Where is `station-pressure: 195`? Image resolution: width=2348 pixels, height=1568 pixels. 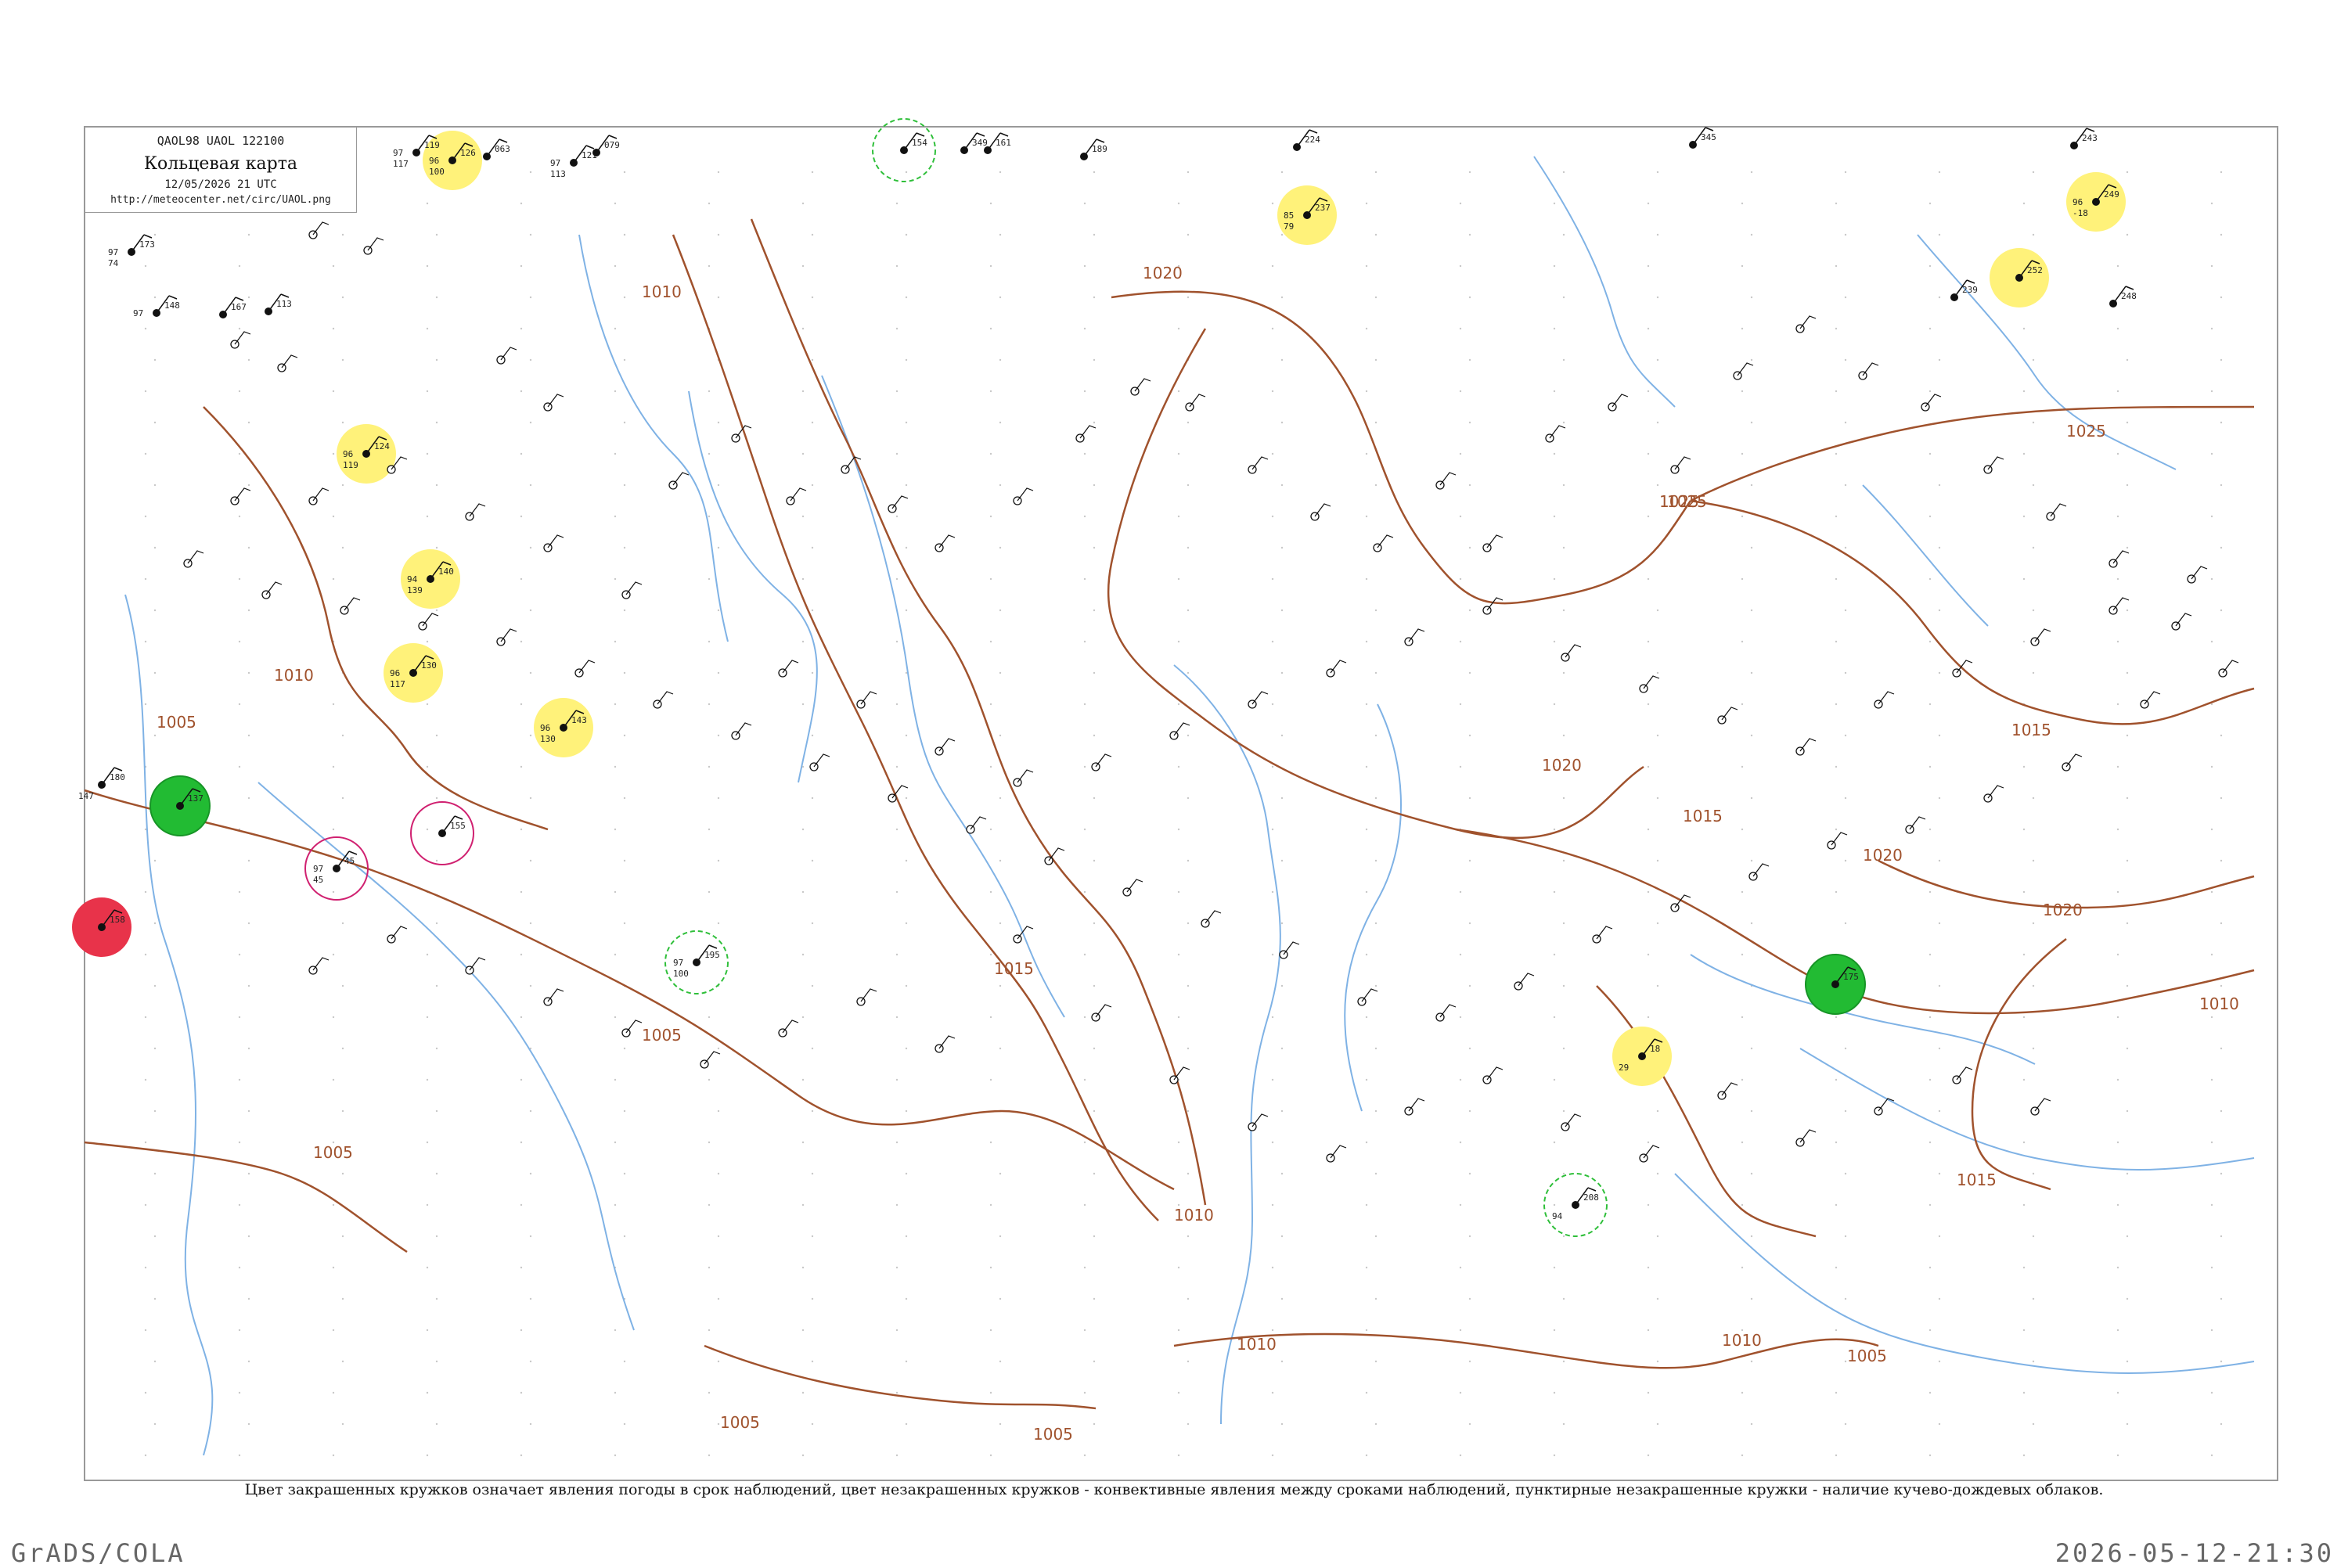 station-pressure: 195 is located at coordinates (712, 955).